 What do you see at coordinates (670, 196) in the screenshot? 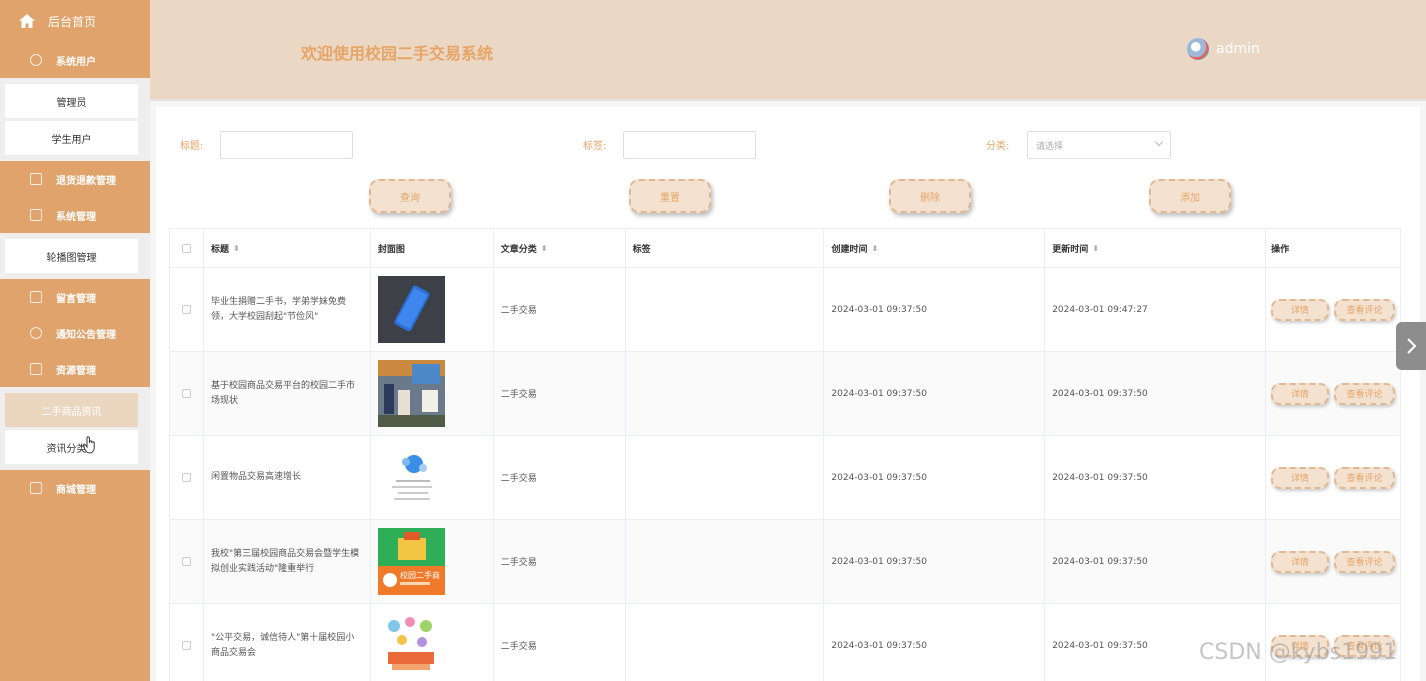
I see `reset-button: 重置` at bounding box center [670, 196].